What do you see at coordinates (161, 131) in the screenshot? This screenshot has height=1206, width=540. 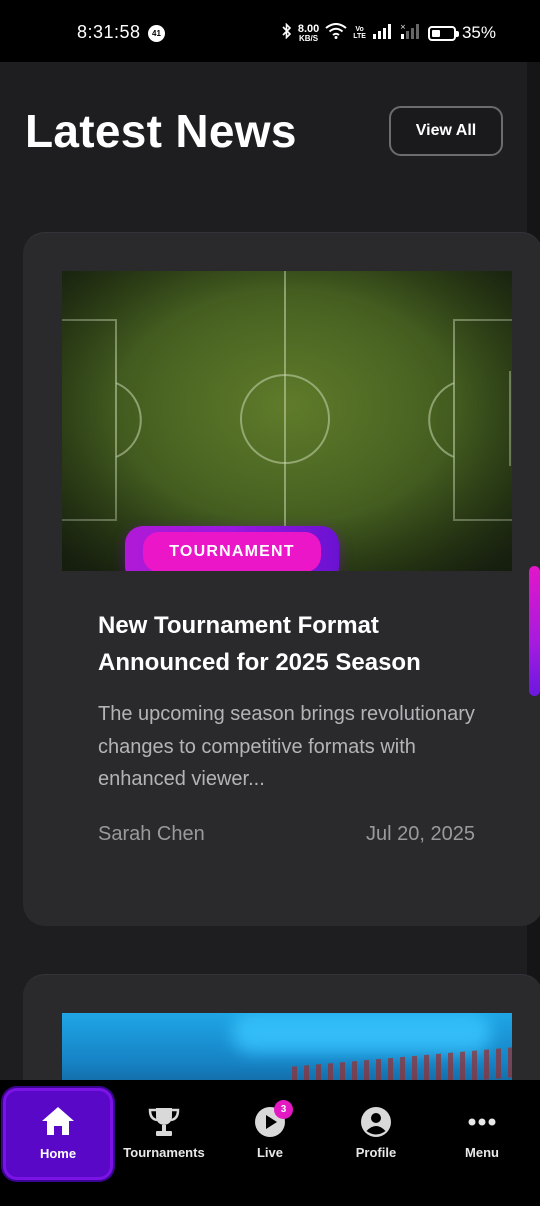 I see `page-title: Latest News` at bounding box center [161, 131].